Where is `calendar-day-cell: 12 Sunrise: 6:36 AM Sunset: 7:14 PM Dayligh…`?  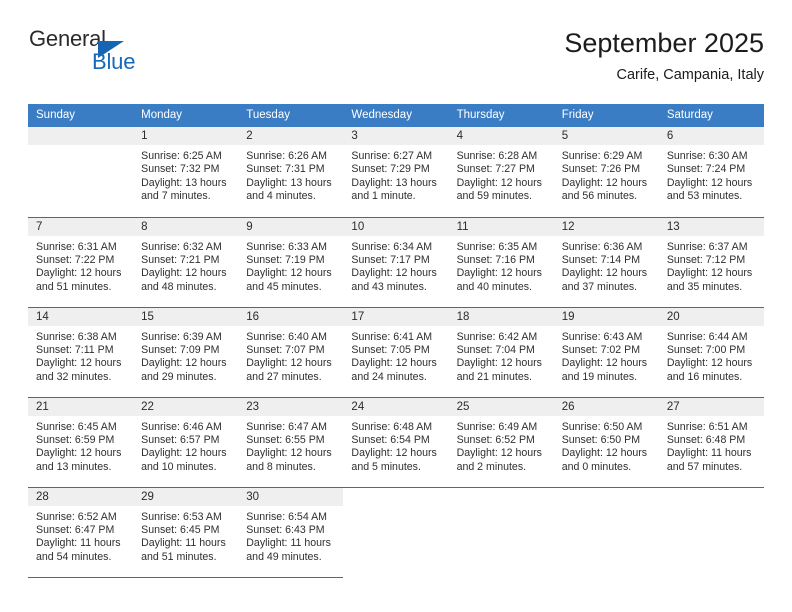 calendar-day-cell: 12 Sunrise: 6:36 AM Sunset: 7:14 PM Dayligh… is located at coordinates (606, 262).